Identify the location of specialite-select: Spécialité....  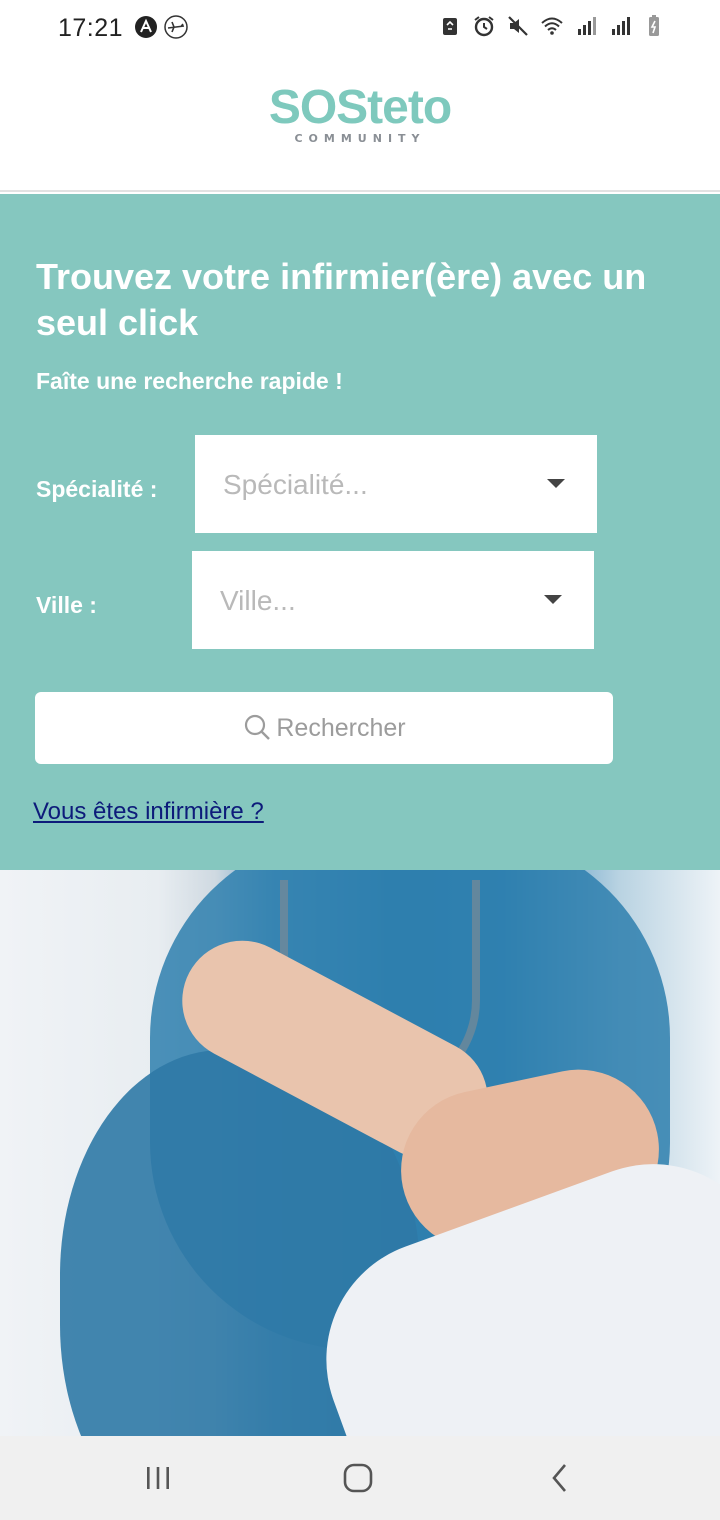
(396, 484).